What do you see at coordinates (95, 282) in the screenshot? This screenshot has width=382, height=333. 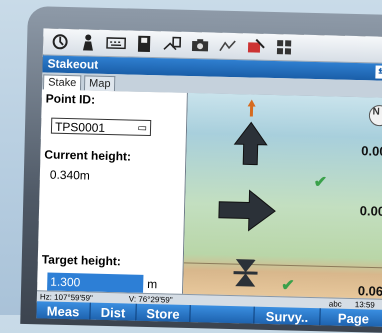 I see `target-height-field: 1.300` at bounding box center [95, 282].